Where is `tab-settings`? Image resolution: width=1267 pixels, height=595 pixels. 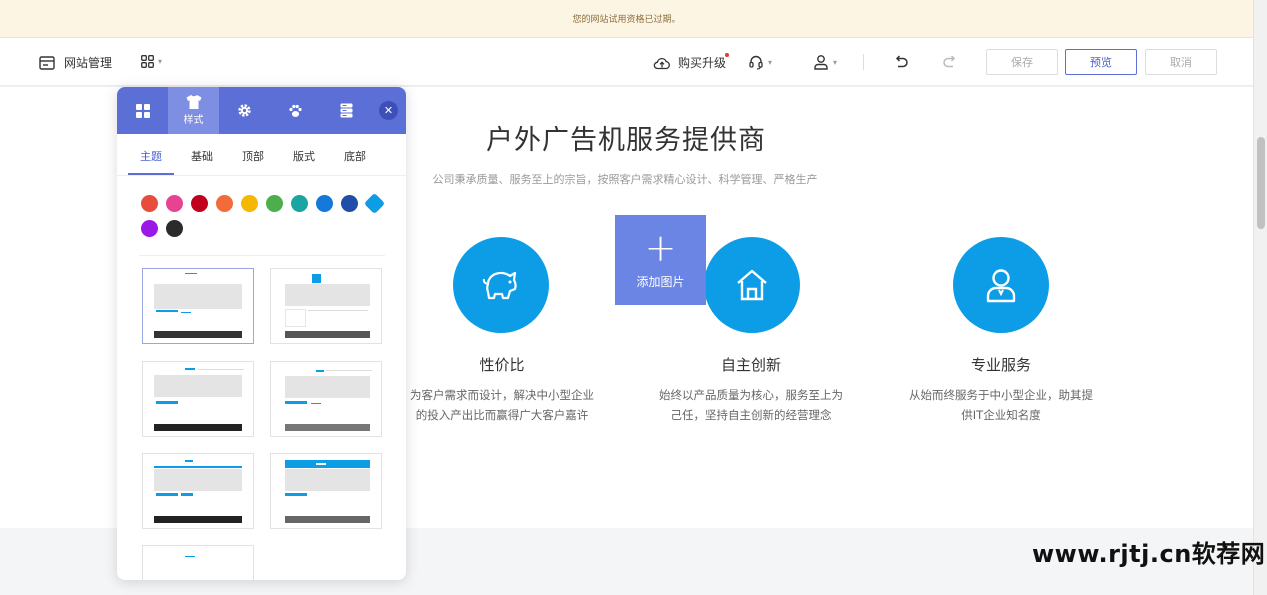 tab-settings is located at coordinates (244, 110).